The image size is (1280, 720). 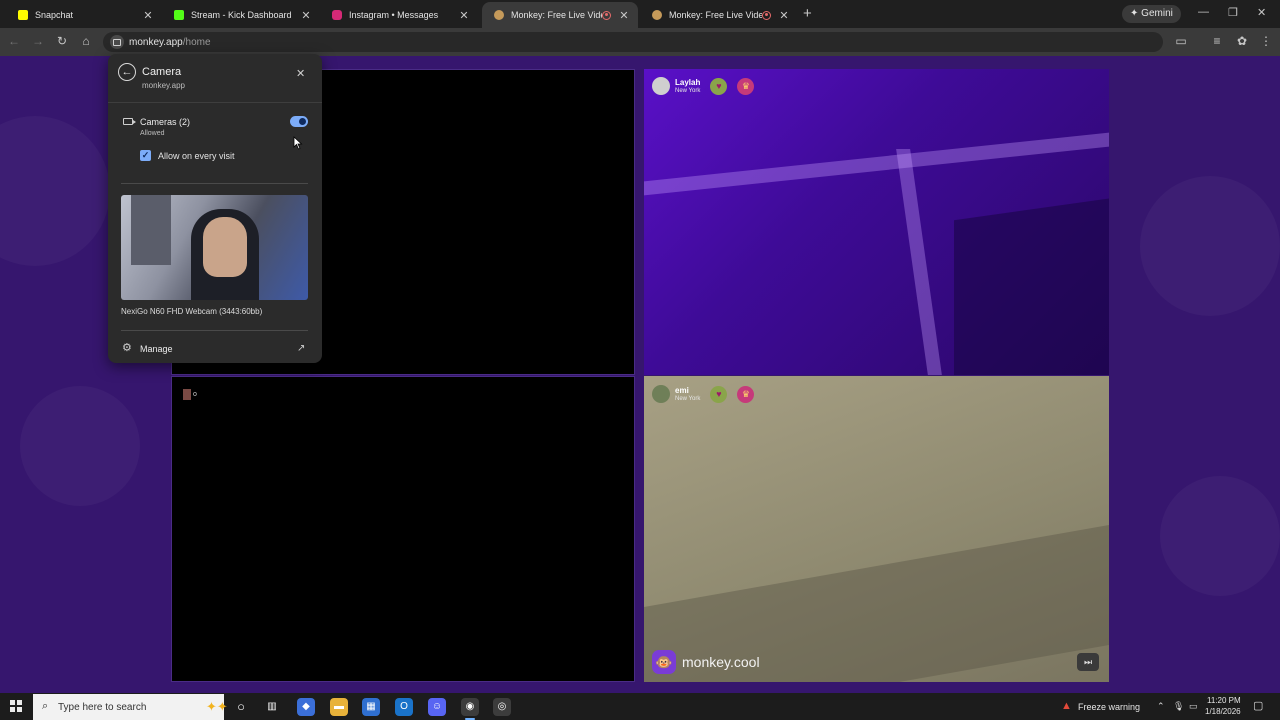 What do you see at coordinates (152, 133) in the screenshot?
I see `cameras-status: Allowed` at bounding box center [152, 133].